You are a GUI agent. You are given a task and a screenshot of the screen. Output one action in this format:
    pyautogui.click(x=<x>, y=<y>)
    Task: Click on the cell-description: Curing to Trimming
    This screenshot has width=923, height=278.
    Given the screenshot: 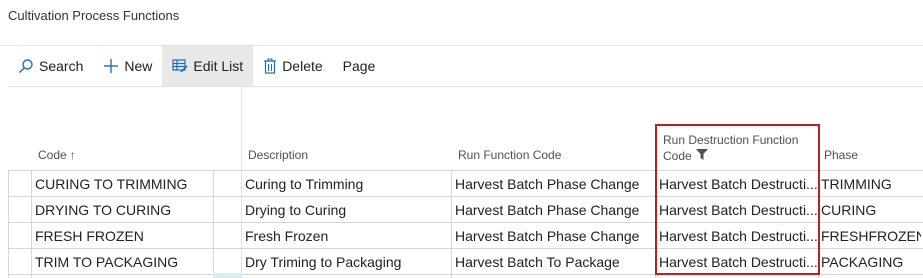 What is the action you would take?
    pyautogui.click(x=347, y=184)
    